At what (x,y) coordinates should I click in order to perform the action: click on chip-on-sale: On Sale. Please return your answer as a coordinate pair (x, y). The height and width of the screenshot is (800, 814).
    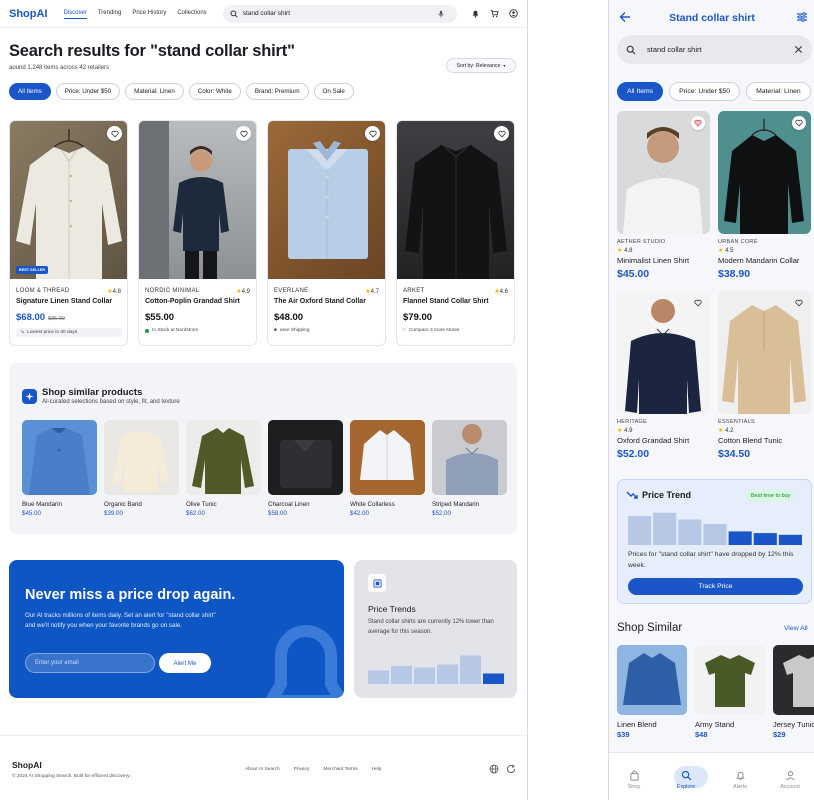
    Looking at the image, I should click on (333, 91).